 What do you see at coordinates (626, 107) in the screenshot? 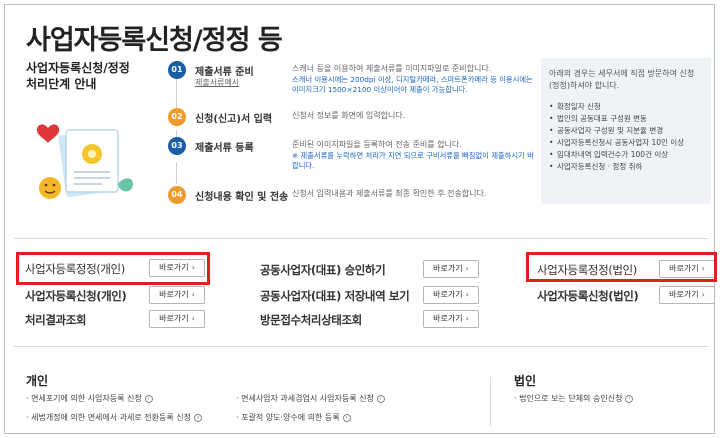
I see `notice-item: 확정일자 신청` at bounding box center [626, 107].